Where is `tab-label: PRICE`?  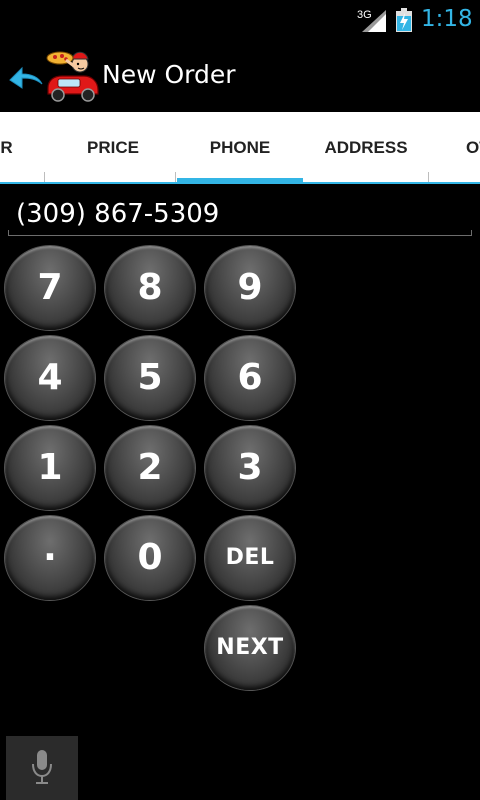
tab-label: PRICE is located at coordinates (113, 147).